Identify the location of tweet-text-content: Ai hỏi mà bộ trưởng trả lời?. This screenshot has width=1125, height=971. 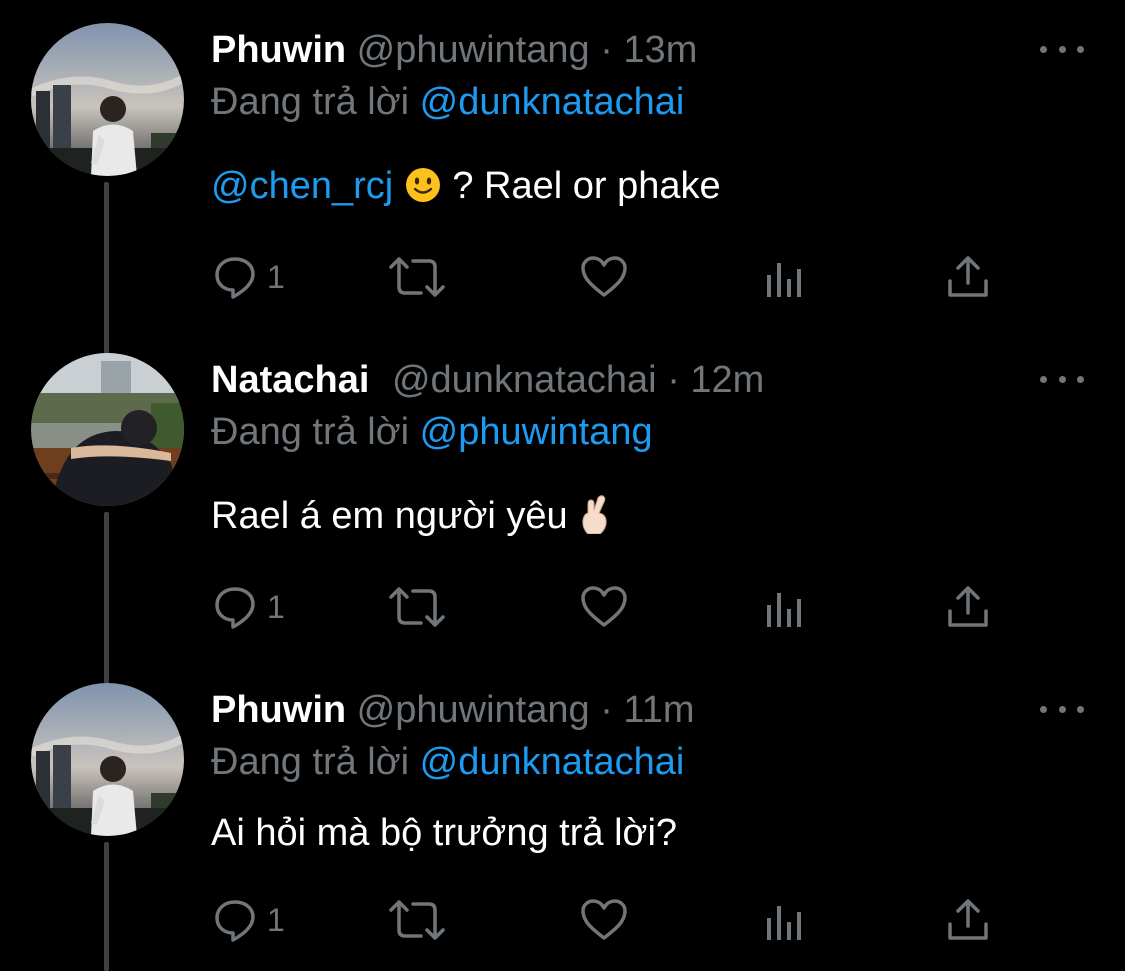
(444, 833).